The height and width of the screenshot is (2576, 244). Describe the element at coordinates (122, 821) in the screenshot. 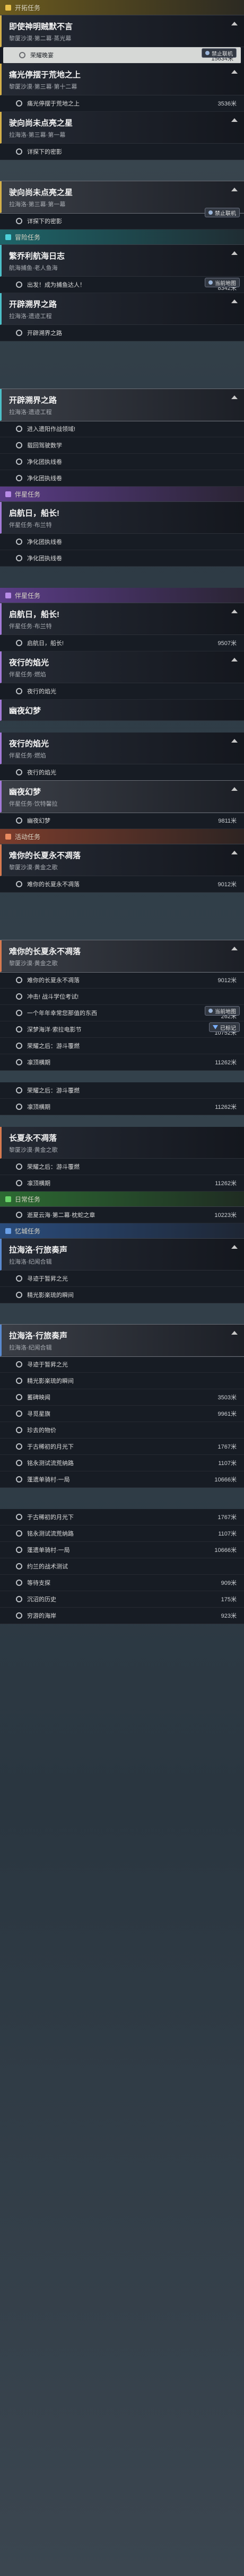

I see `quest-step: 幽夜幻梦 9811米` at that location.